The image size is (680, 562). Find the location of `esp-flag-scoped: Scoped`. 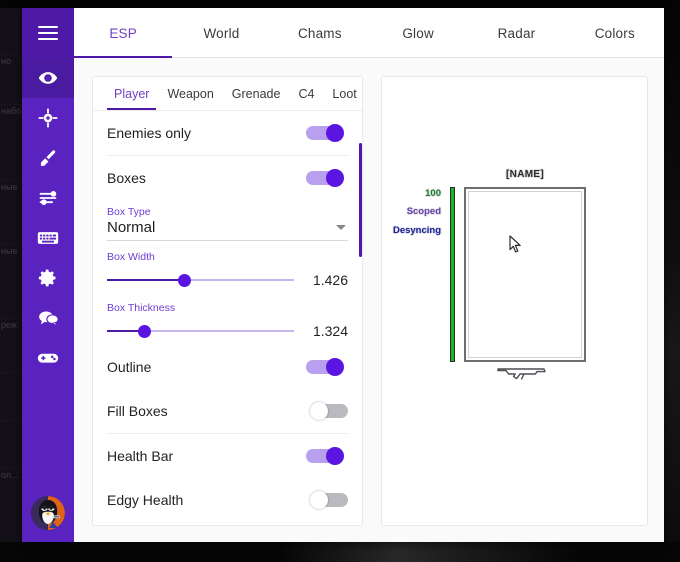

esp-flag-scoped: Scoped is located at coordinates (423, 211).